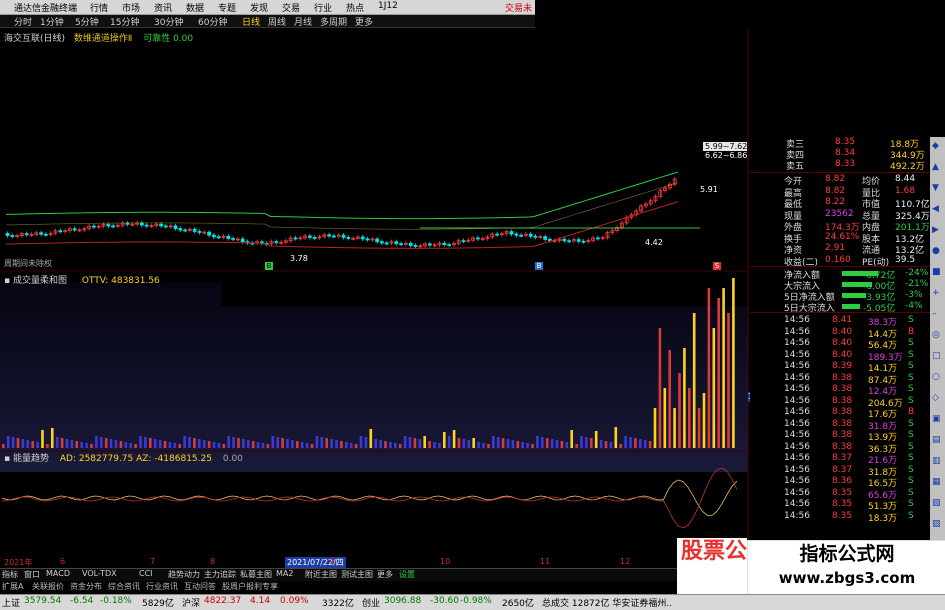 The image size is (945, 610). I want to click on timeframe-tab-8: 月线, so click(303, 21).